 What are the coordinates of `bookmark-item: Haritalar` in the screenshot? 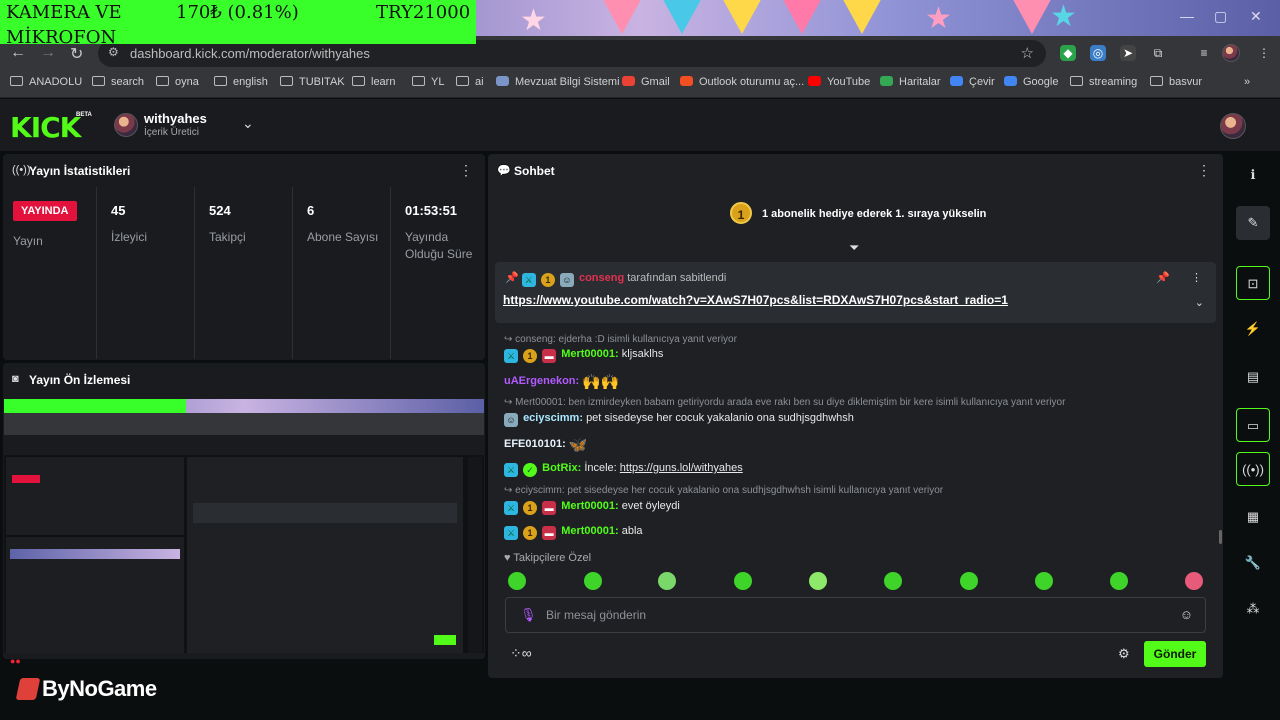 It's located at (910, 82).